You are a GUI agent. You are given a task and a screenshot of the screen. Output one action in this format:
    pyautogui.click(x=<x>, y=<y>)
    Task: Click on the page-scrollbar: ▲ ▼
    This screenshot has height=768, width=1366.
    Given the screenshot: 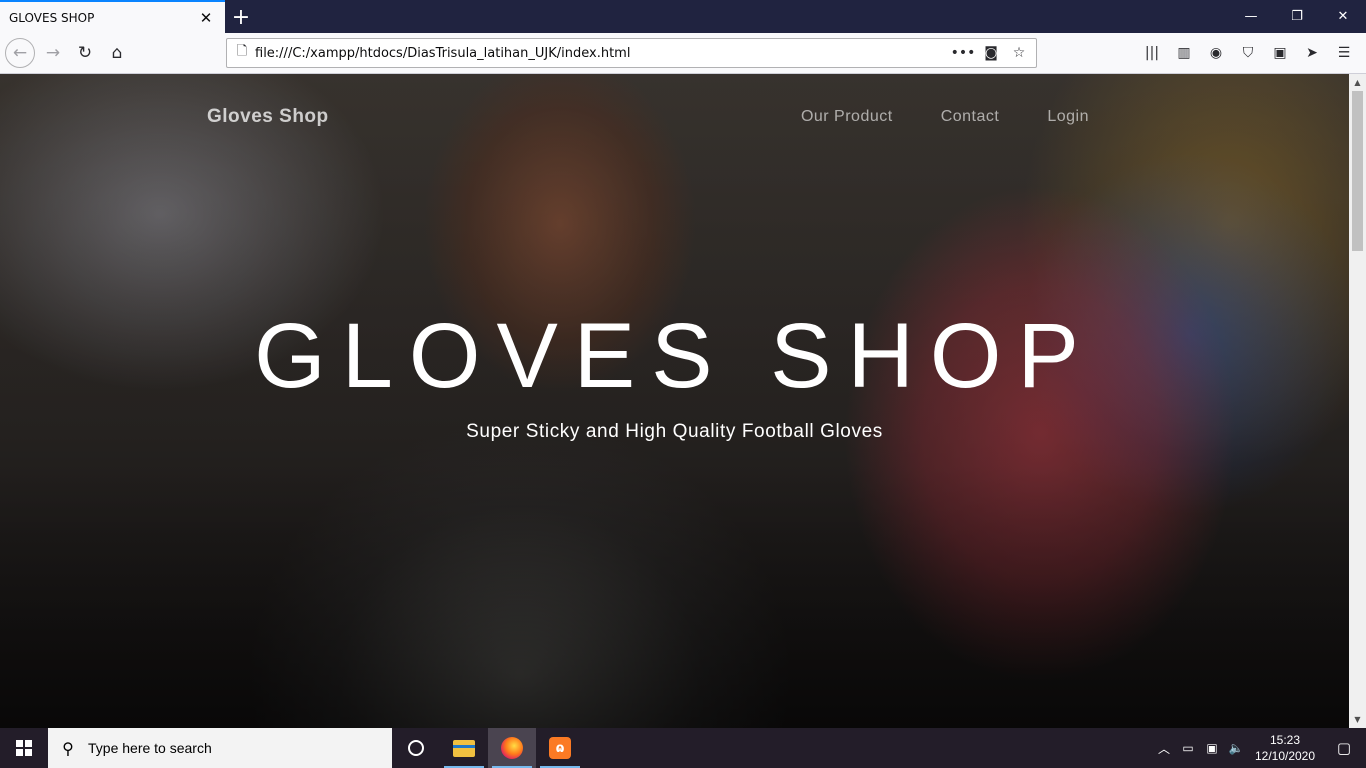 What is the action you would take?
    pyautogui.click(x=1357, y=401)
    